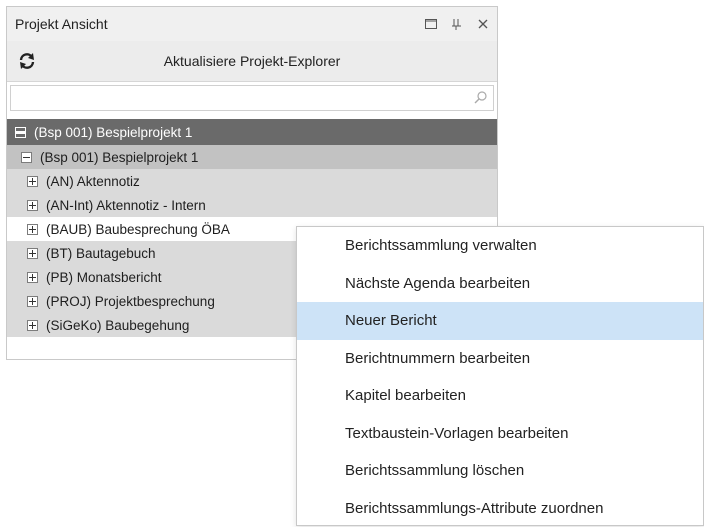 The height and width of the screenshot is (527, 704). What do you see at coordinates (130, 301) in the screenshot?
I see `tree-item-label: (PROJ) Projektbesprechung` at bounding box center [130, 301].